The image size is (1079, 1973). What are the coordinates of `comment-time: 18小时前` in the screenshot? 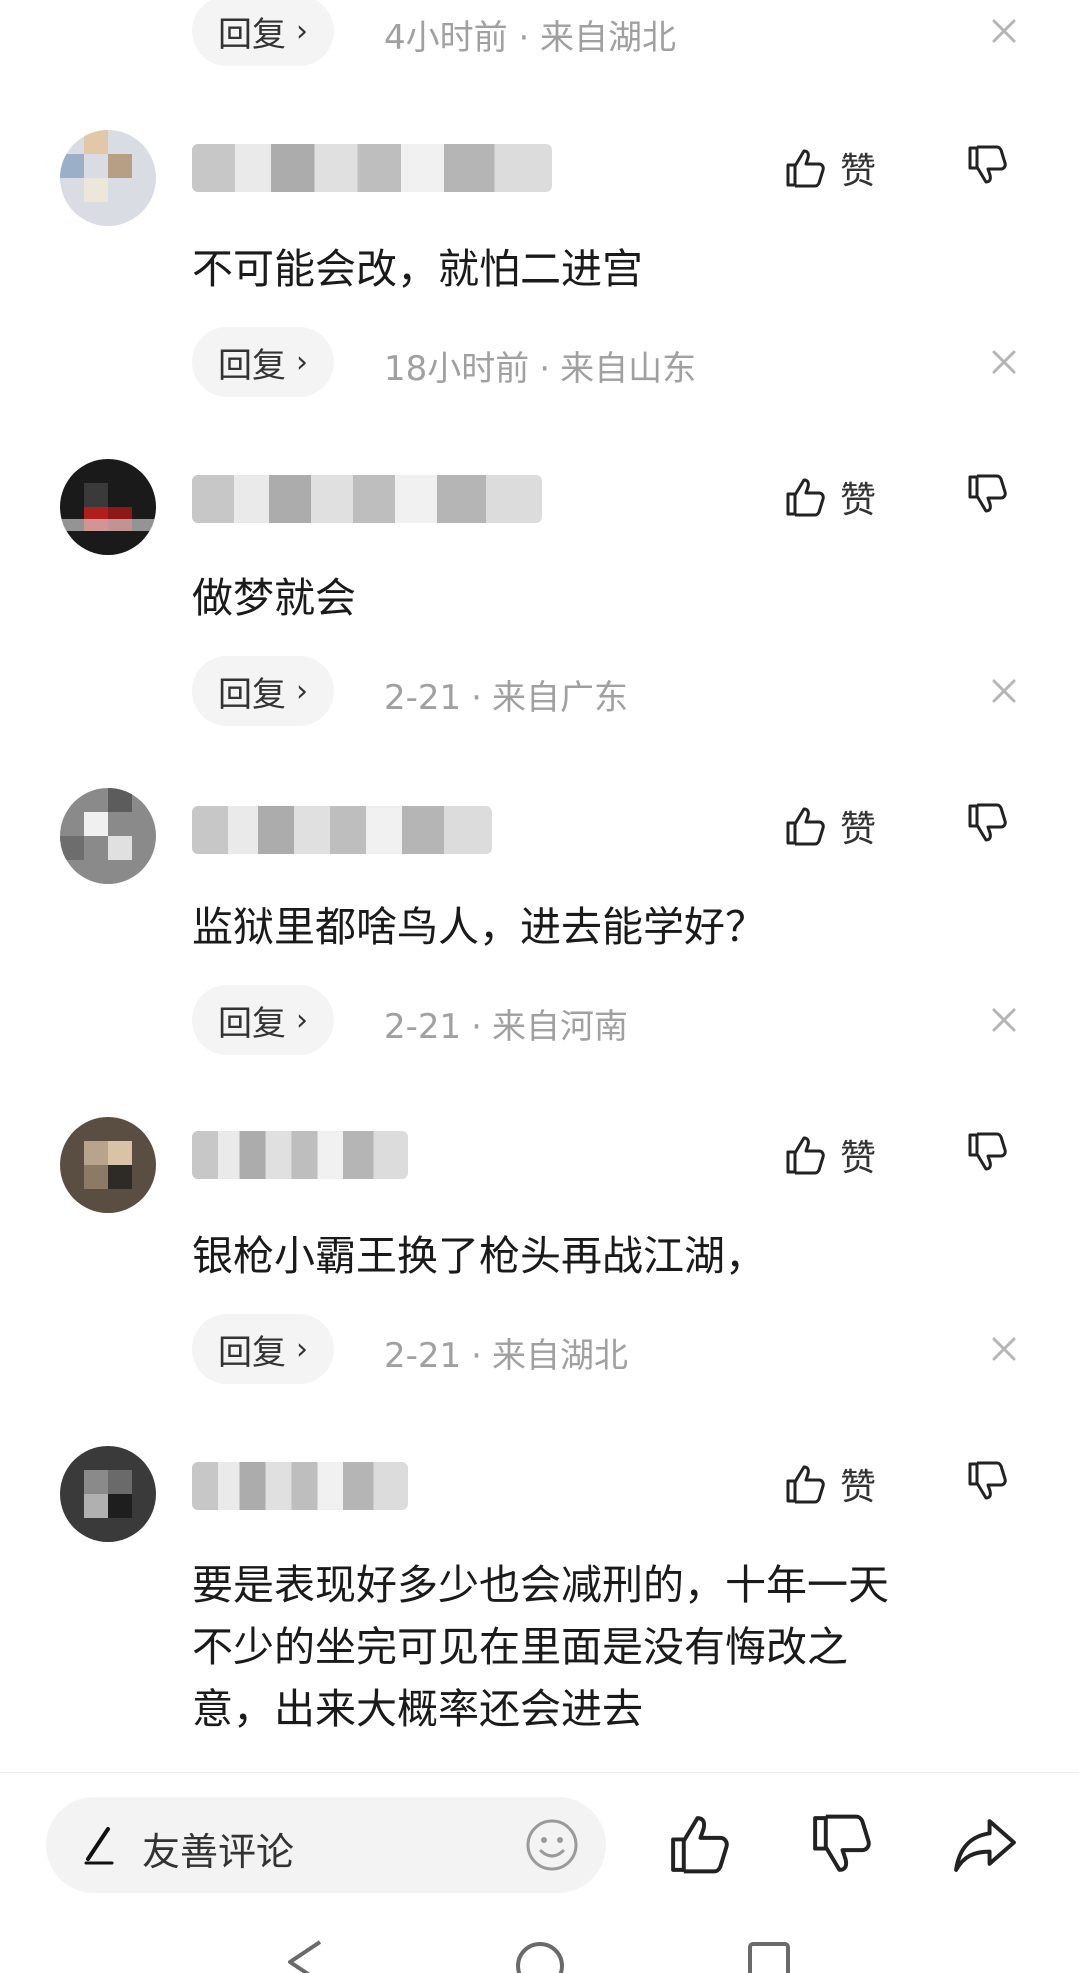 It's located at (457, 369).